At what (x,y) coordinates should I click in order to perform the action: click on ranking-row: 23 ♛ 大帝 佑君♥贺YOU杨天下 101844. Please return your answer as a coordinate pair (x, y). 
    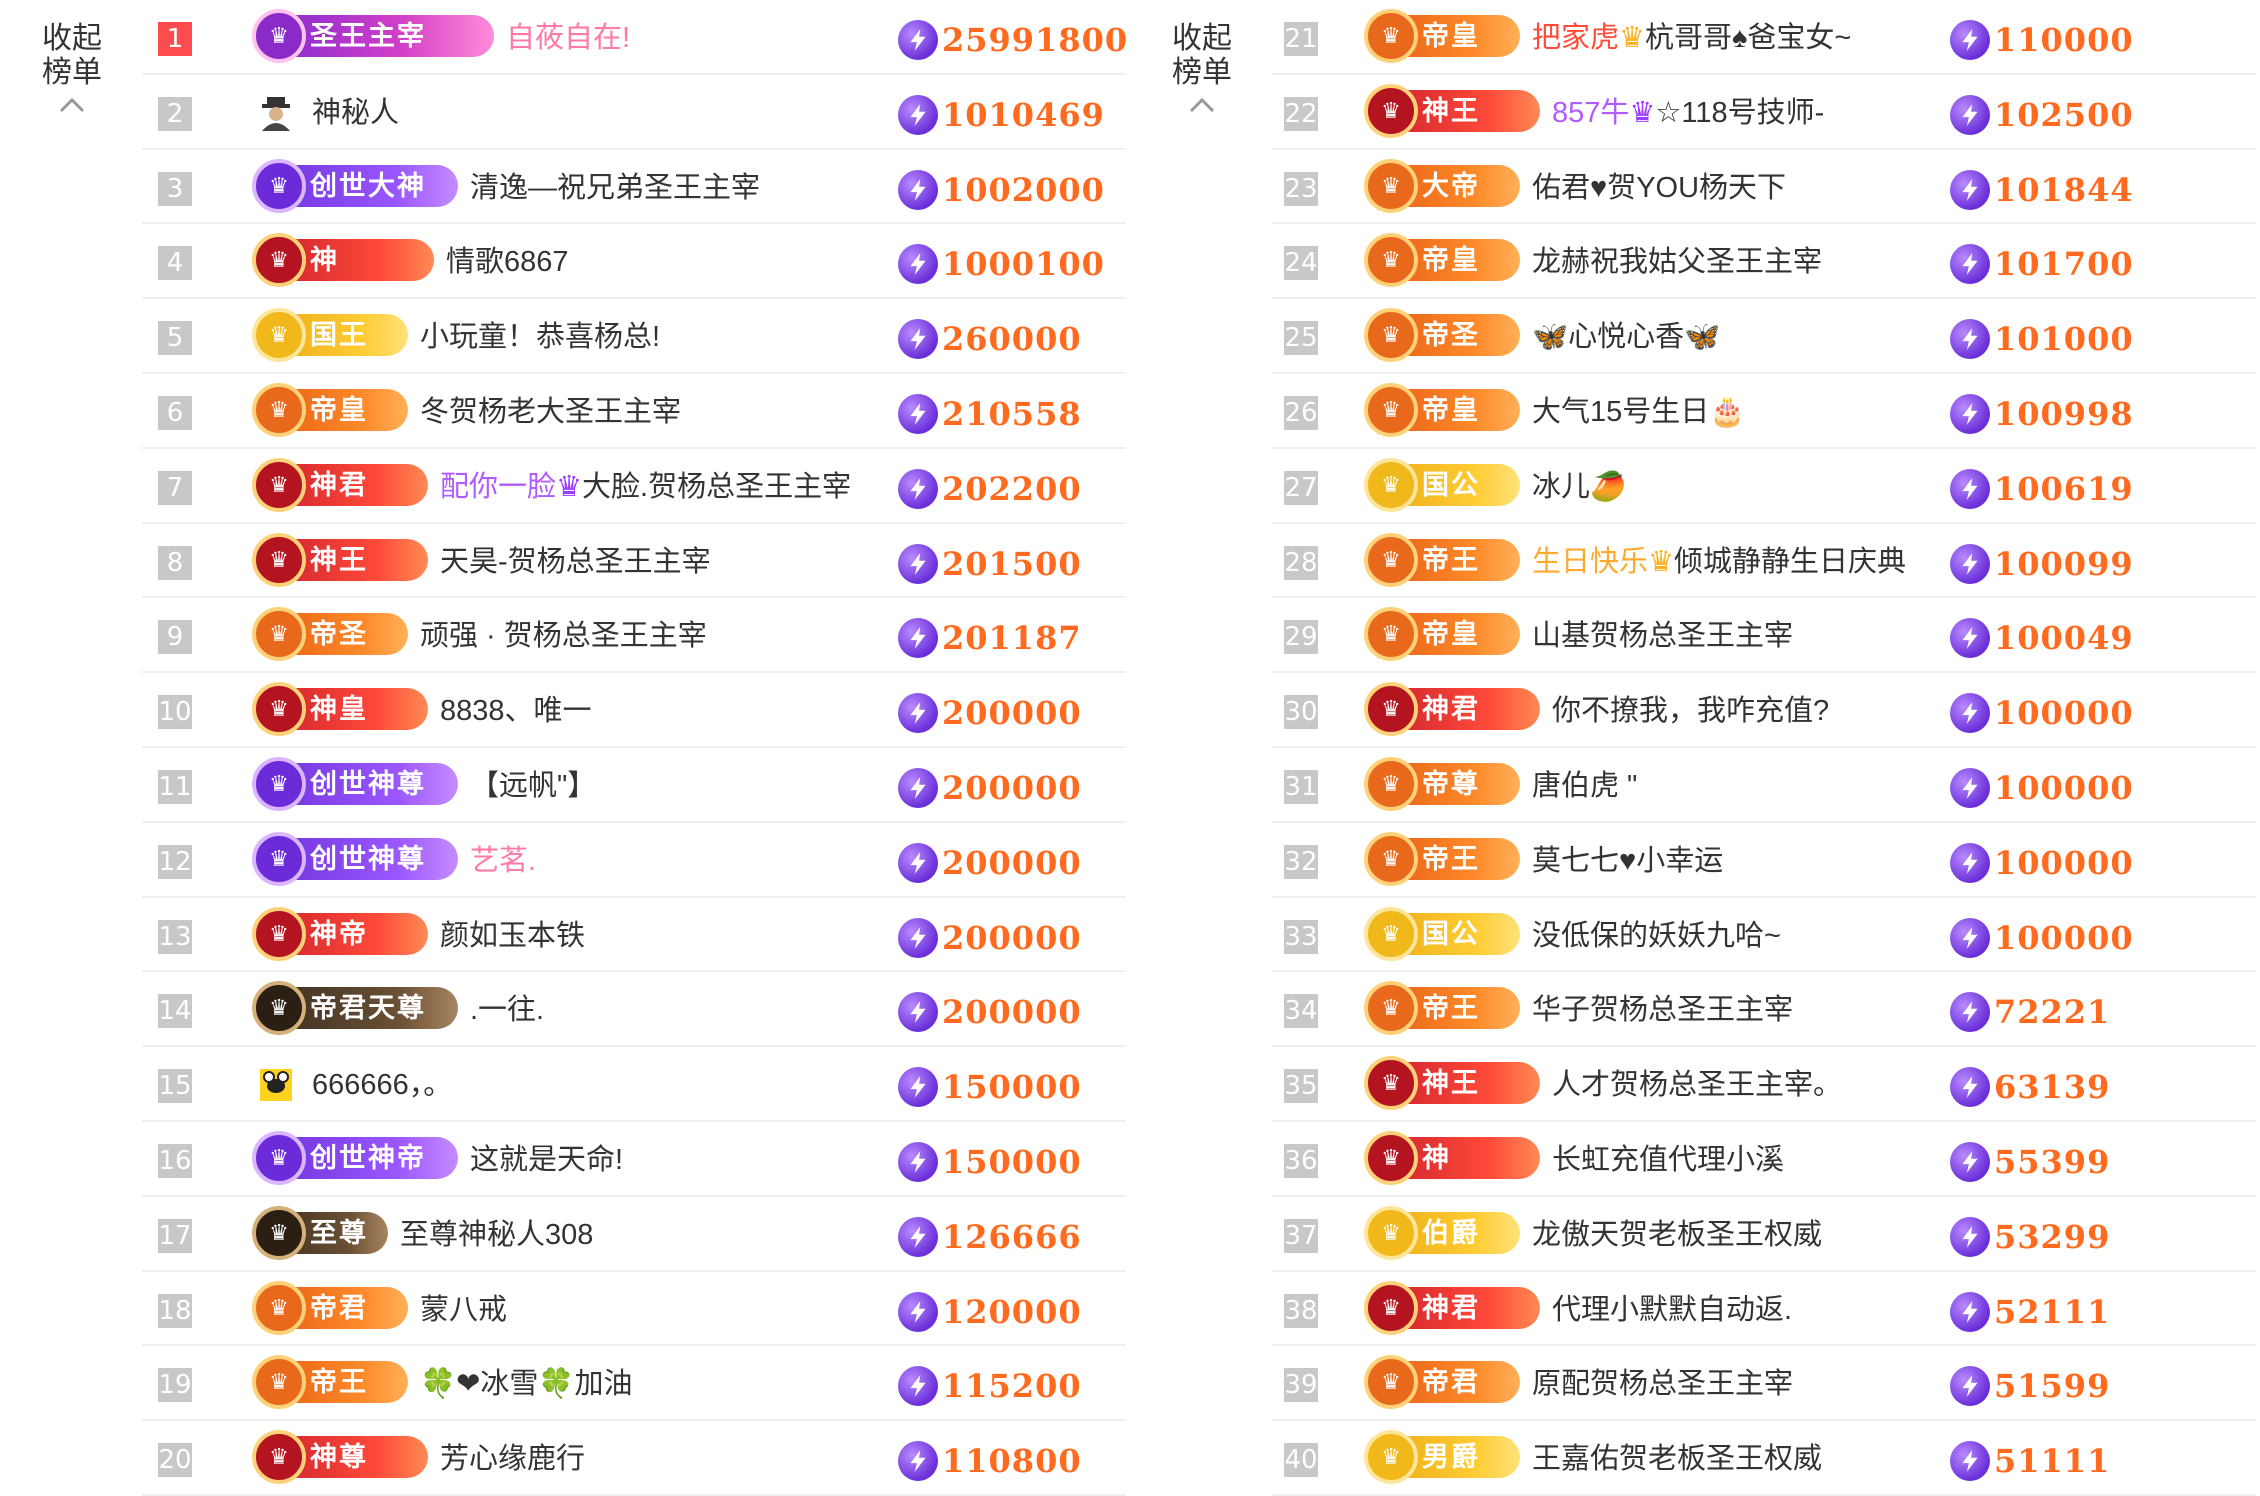
    Looking at the image, I should click on (1764, 187).